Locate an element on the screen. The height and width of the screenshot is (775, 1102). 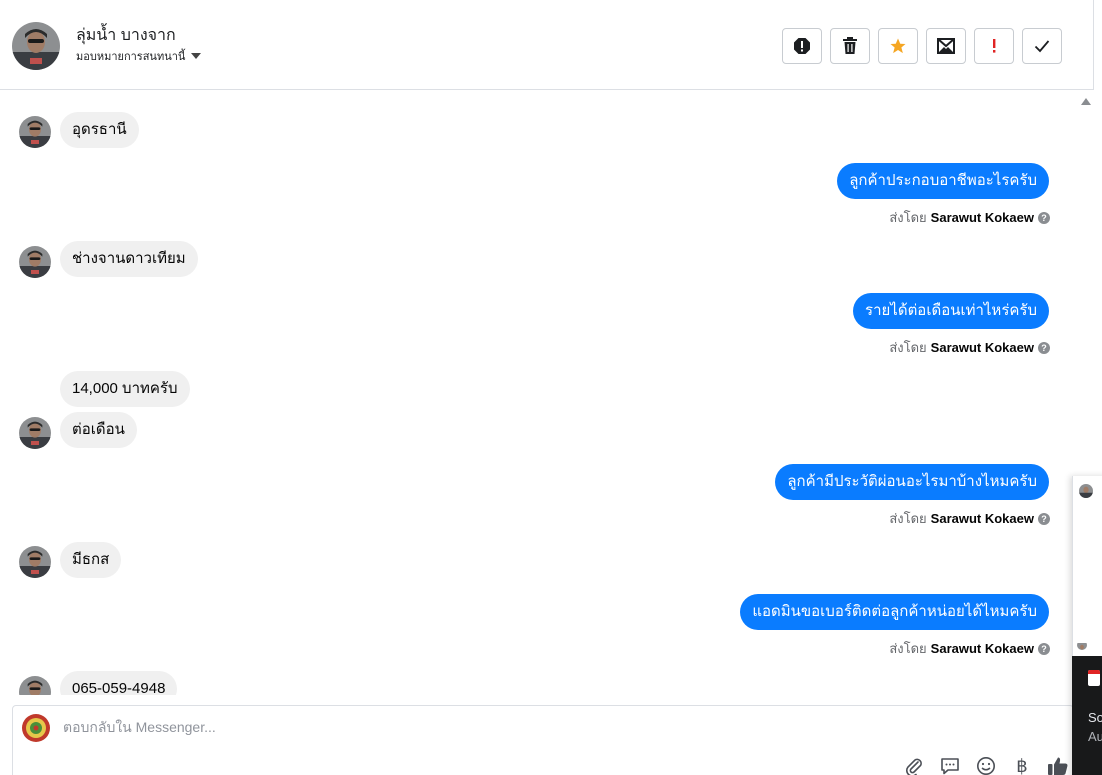
outgoing-message: แอดมินขอเบอร์ติดต่อลูกค้าหน่อยได้ไหมครับ is located at coordinates (894, 612).